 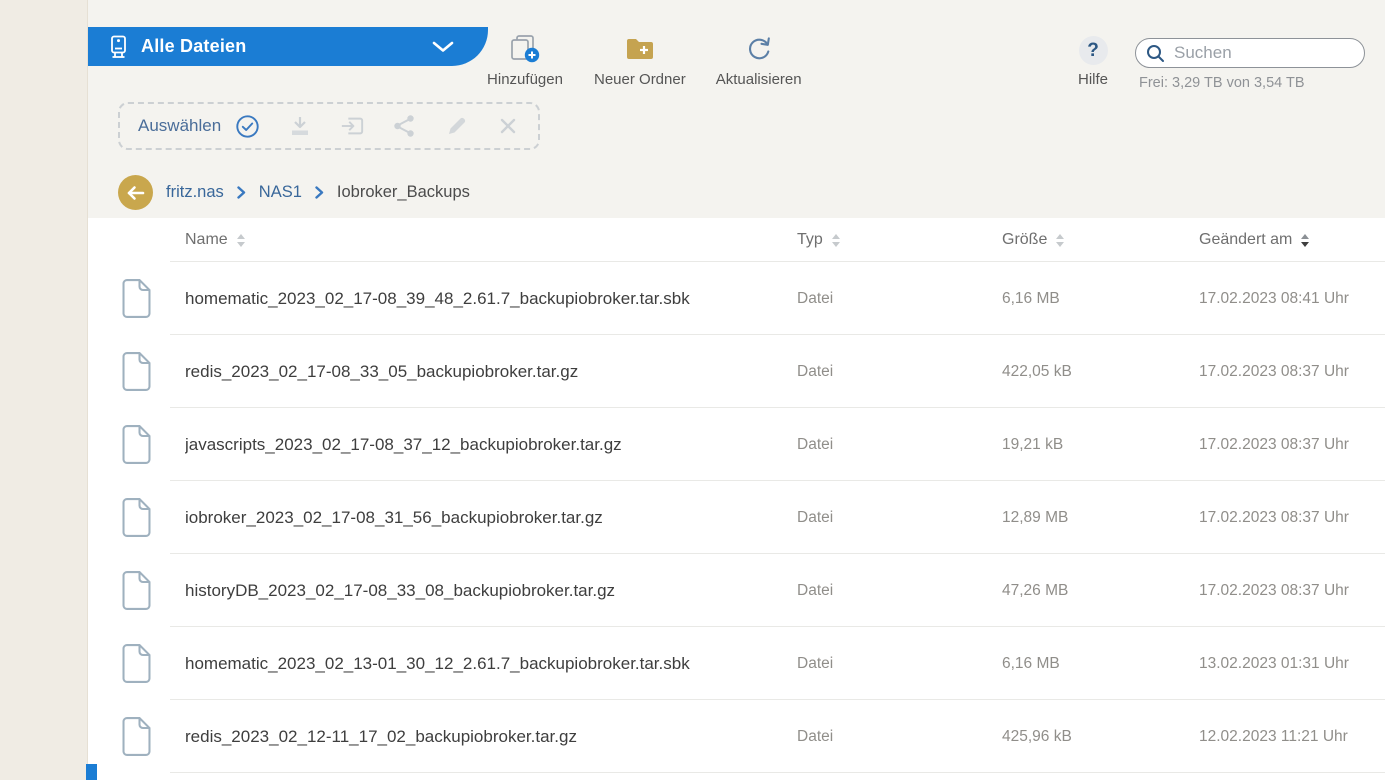 I want to click on share-icon, so click(x=404, y=126).